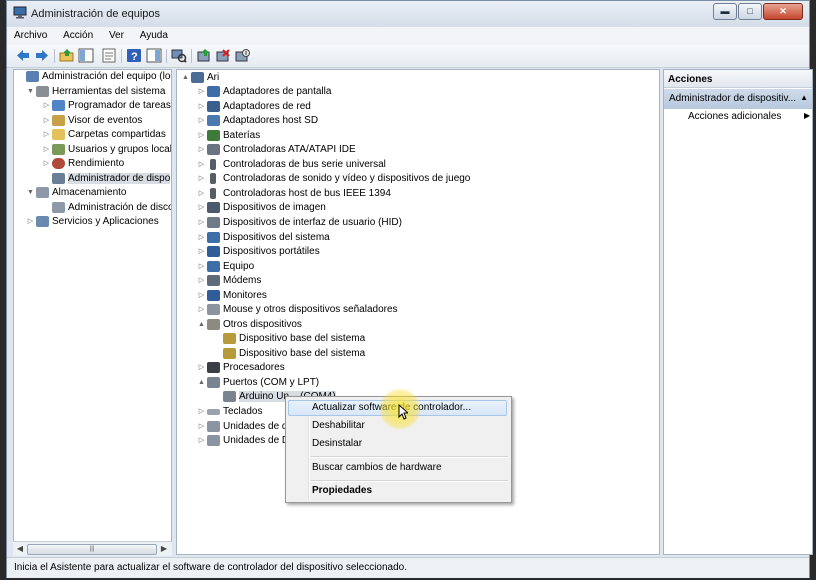  I want to click on show-hide-tree-icon, so click(86, 55).